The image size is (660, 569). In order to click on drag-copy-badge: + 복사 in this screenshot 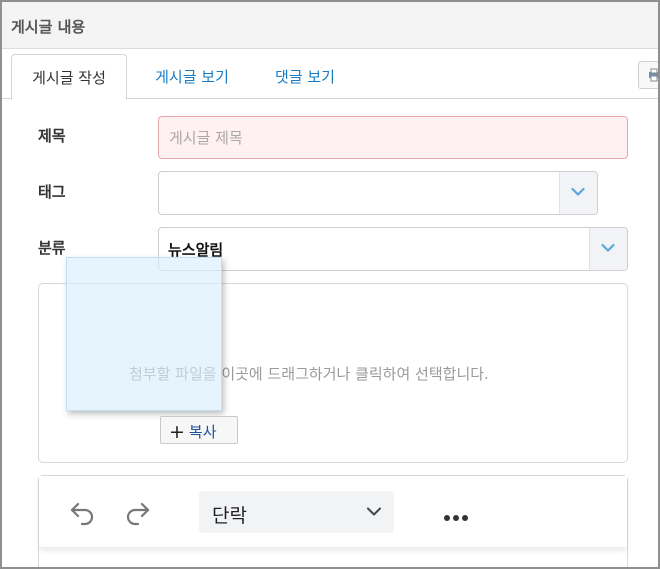, I will do `click(199, 430)`.